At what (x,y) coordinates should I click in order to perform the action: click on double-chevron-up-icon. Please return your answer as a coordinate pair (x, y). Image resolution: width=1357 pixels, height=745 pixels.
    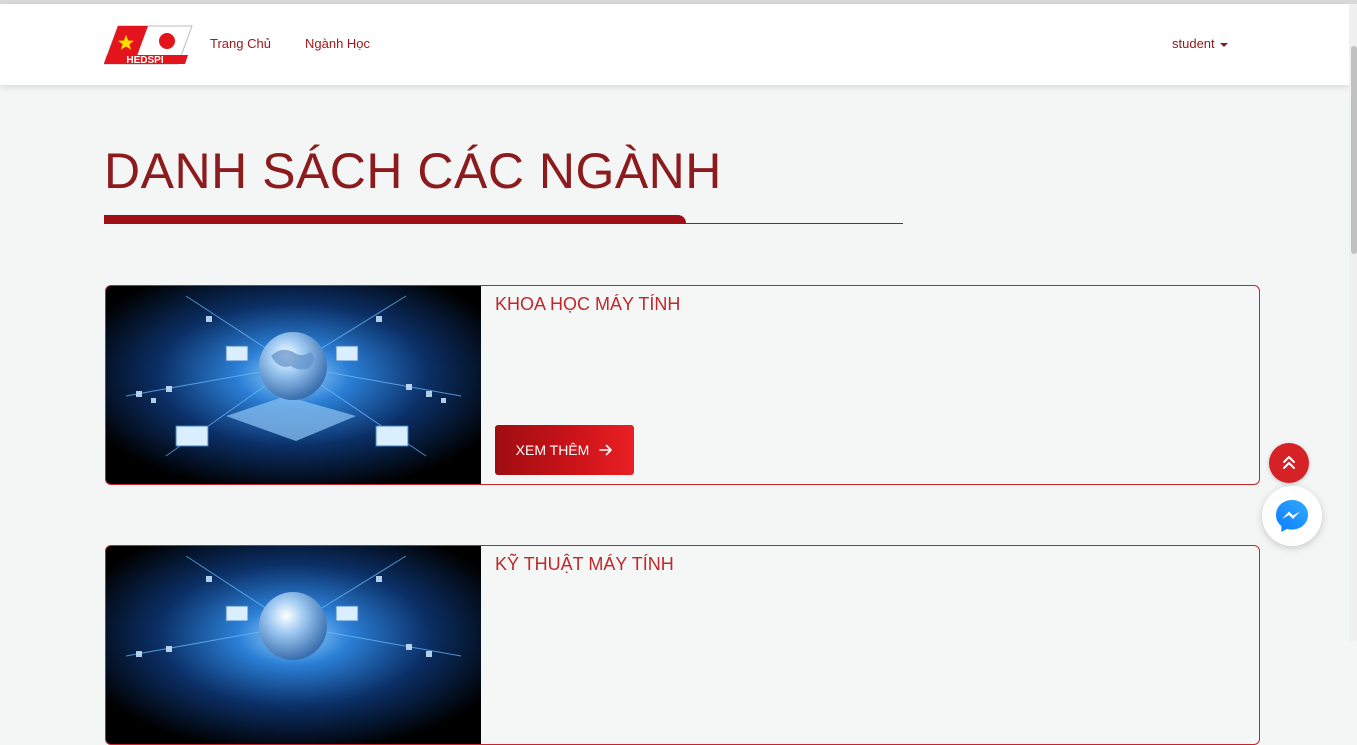
    Looking at the image, I should click on (1289, 462).